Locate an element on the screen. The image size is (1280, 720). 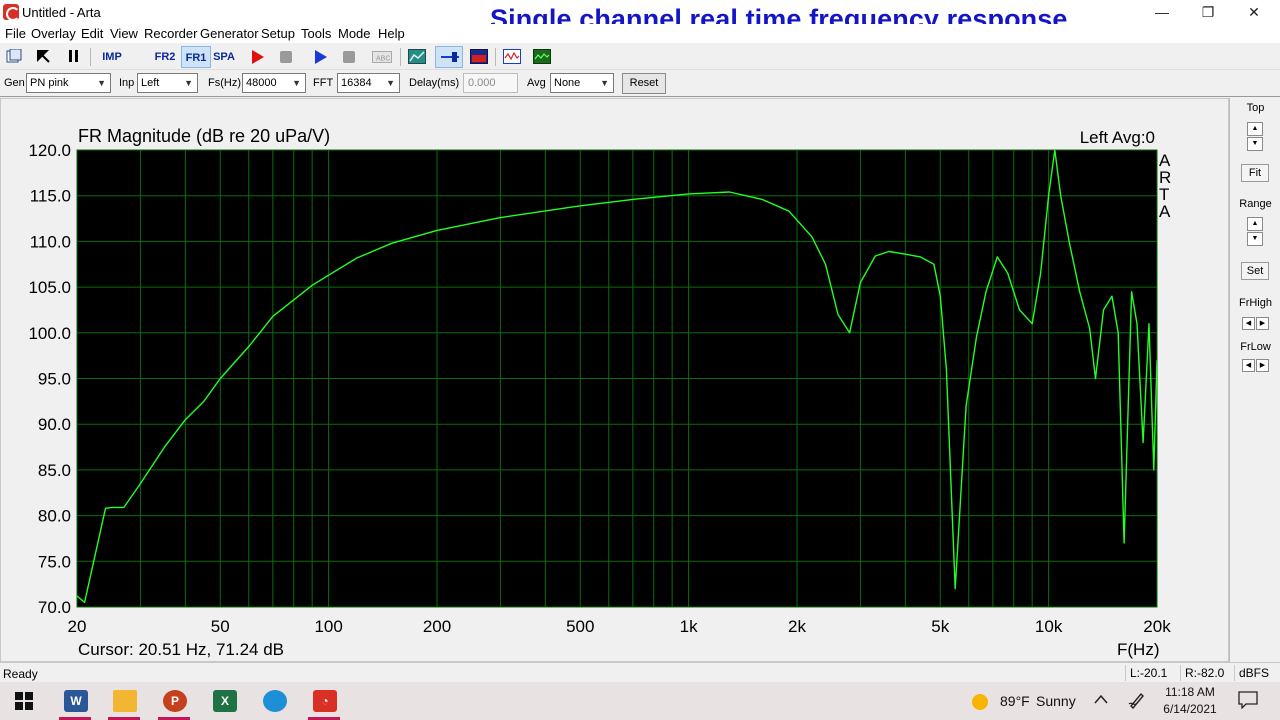
generator-value: PN pink is located at coordinates (49, 83).